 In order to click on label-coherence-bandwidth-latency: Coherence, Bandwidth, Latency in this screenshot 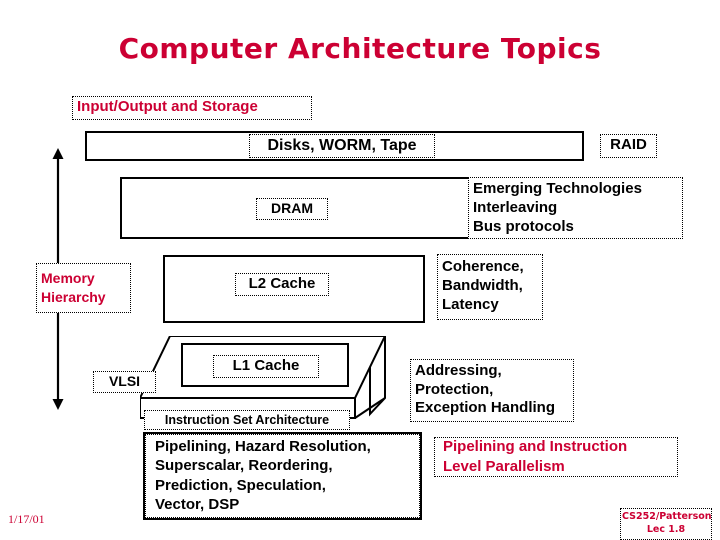, I will do `click(490, 287)`.